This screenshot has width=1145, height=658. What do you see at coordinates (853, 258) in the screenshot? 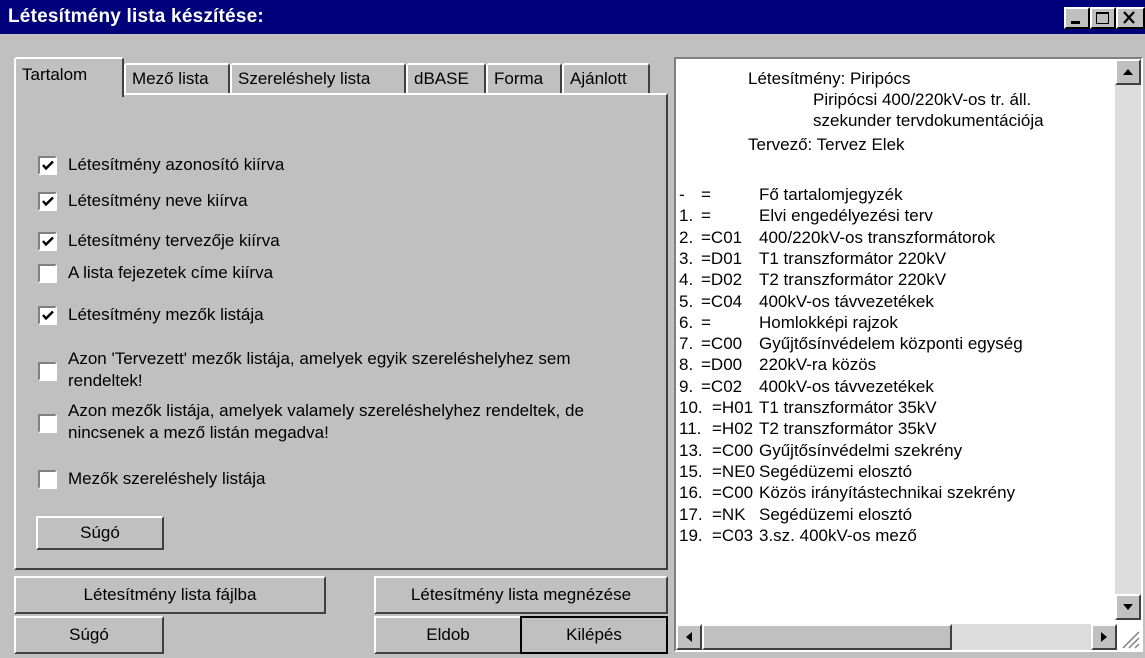
I see `row-title: T1 transzformátor 220kV` at bounding box center [853, 258].